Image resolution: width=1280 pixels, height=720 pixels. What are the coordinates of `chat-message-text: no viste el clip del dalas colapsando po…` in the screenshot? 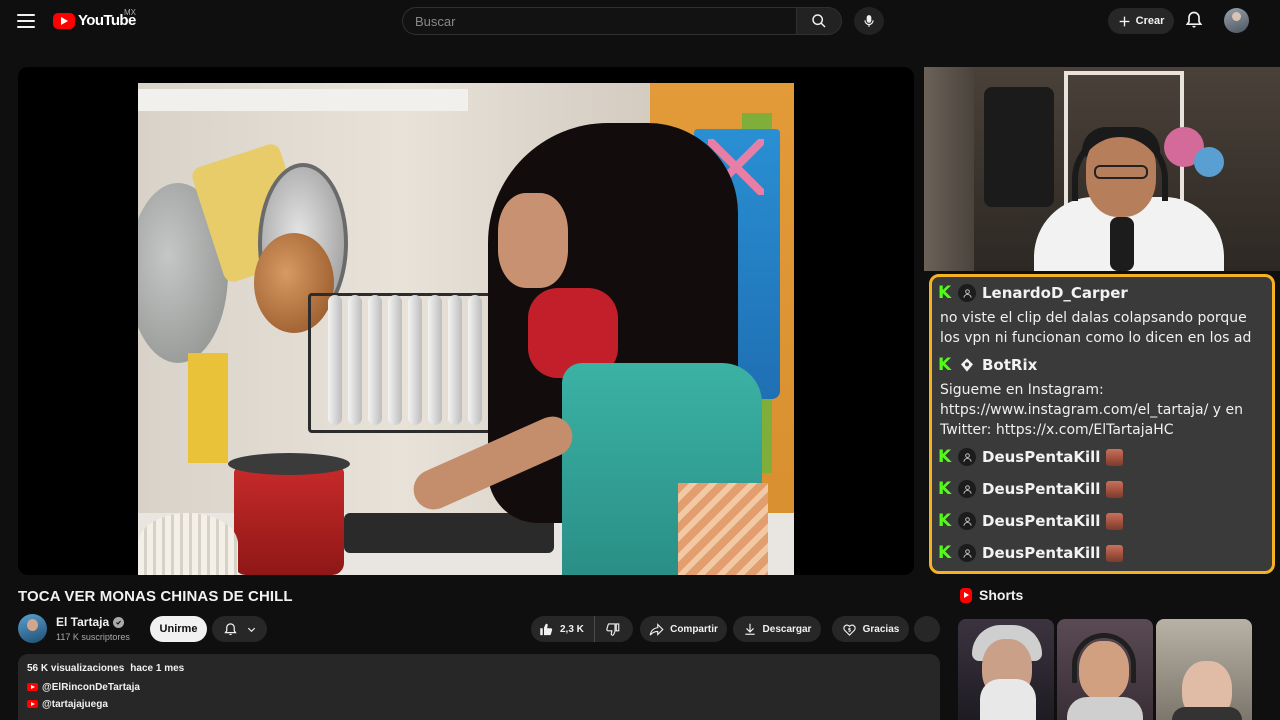 It's located at (1096, 328).